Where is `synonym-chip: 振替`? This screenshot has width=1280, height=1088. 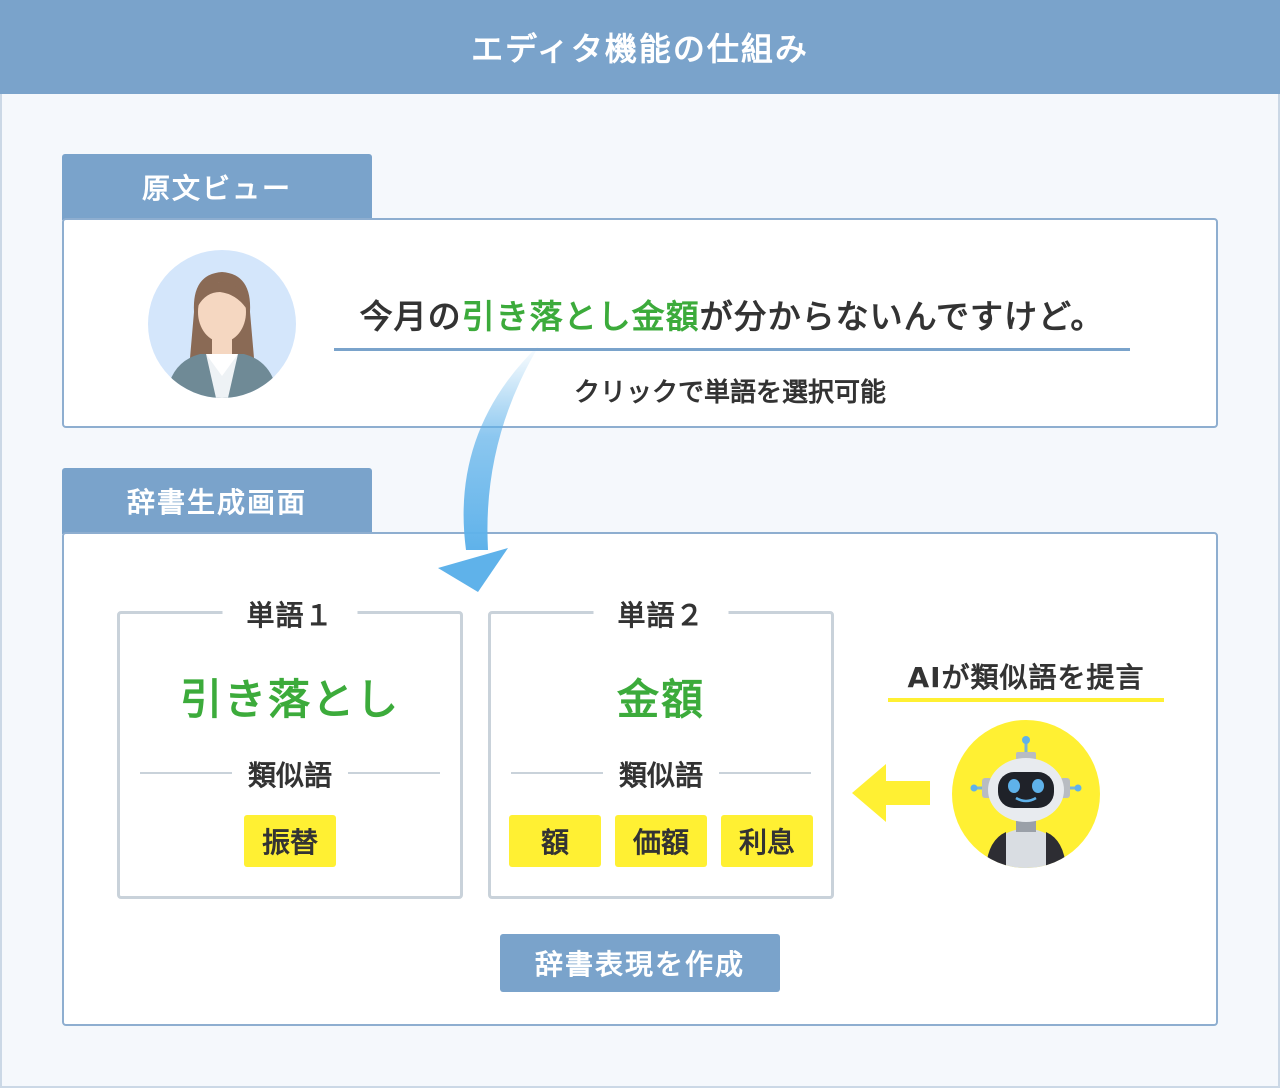
synonym-chip: 振替 is located at coordinates (290, 841).